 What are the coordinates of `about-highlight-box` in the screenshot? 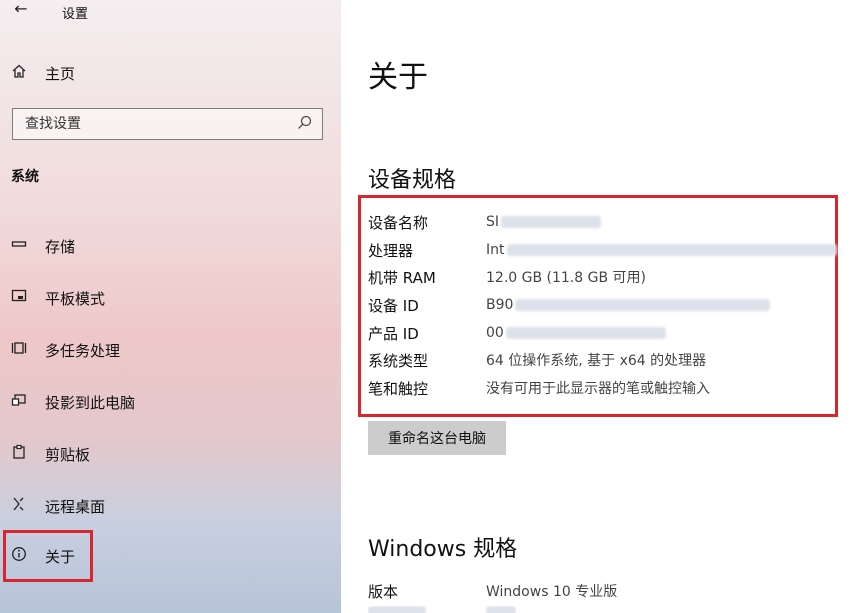 It's located at (48, 556).